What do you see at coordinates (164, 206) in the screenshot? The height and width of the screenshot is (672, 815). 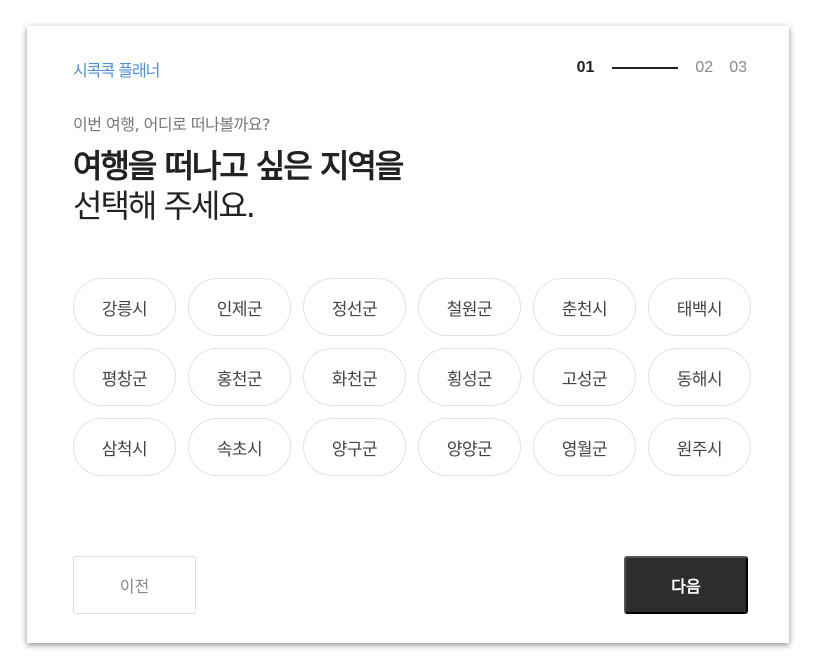 I see `headline-light: 선택해 주세요.` at bounding box center [164, 206].